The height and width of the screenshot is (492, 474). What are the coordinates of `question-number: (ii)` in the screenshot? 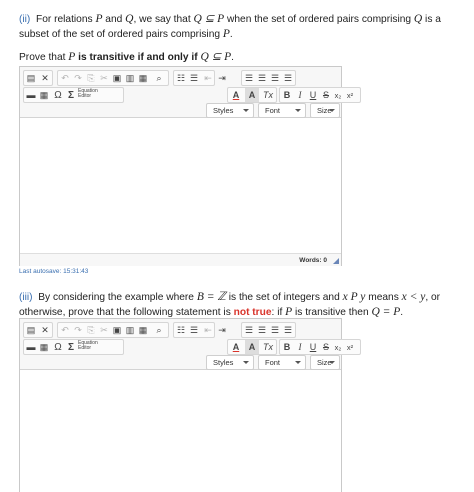 It's located at (25, 19).